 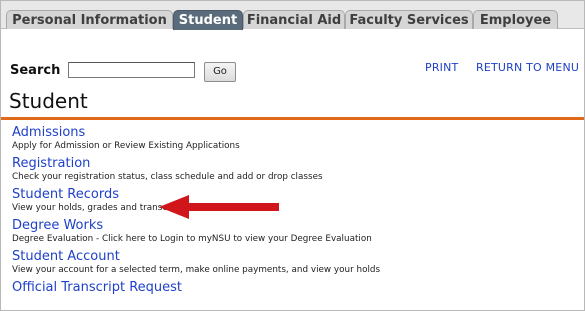 What do you see at coordinates (35, 70) in the screenshot?
I see `search-label: Search` at bounding box center [35, 70].